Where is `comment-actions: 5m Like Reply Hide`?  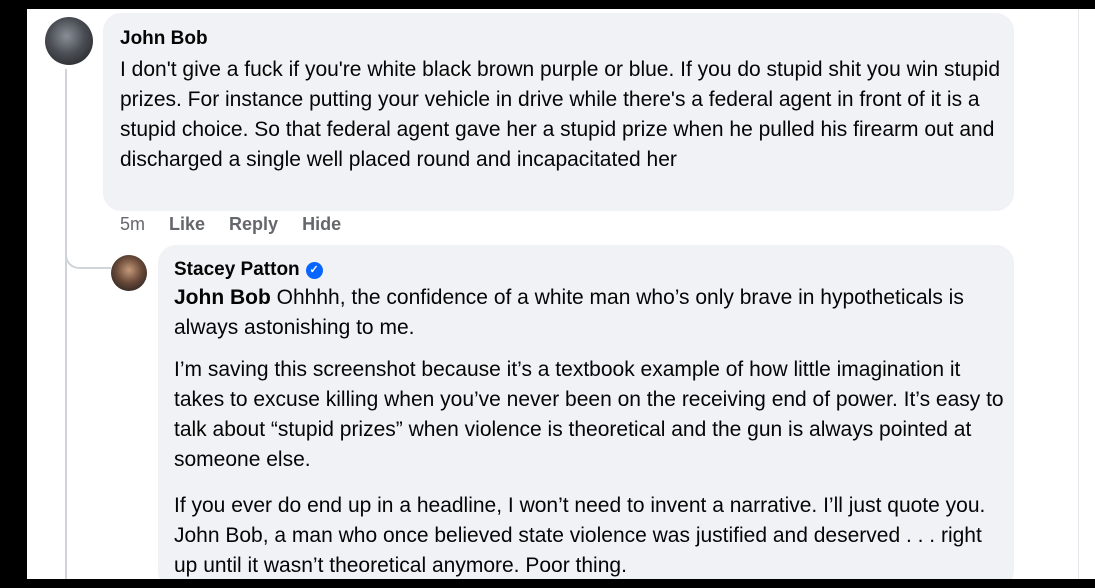
comment-actions: 5m Like Reply Hide is located at coordinates (230, 226).